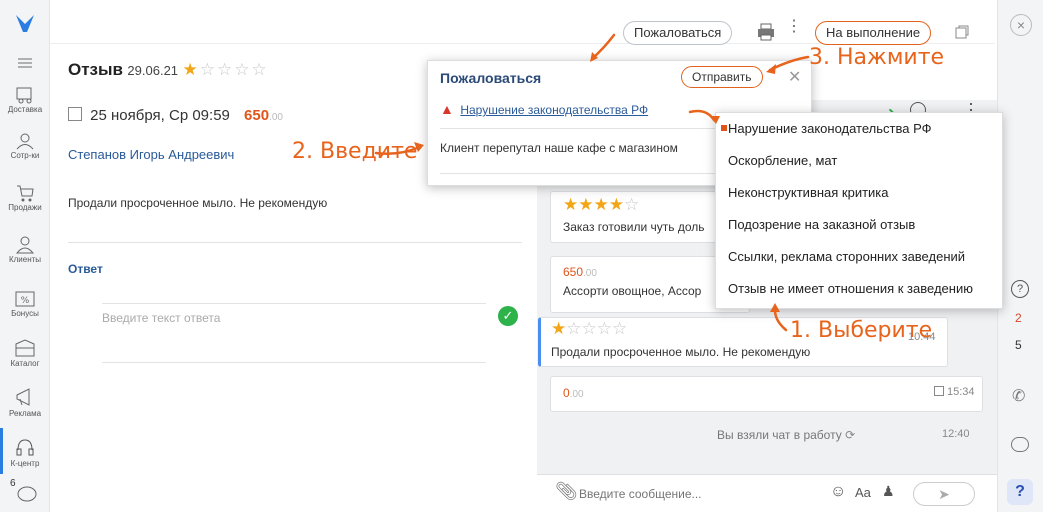 This screenshot has width=1043, height=512. Describe the element at coordinates (789, 63) in the screenshot. I see `arrow-step3` at that location.